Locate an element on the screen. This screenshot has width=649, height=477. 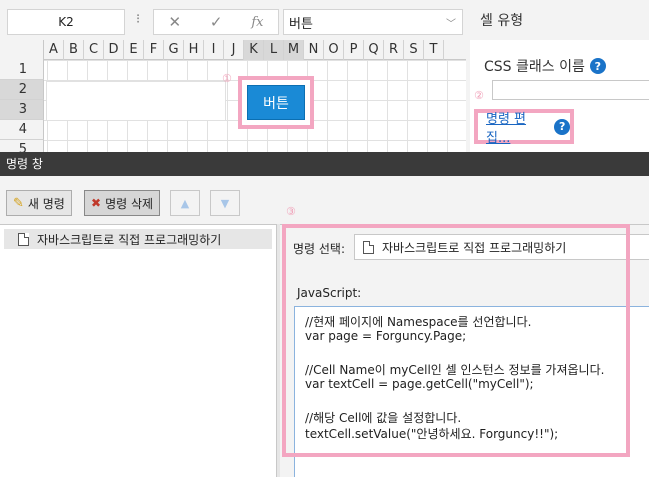
cancel-icon: ✕ is located at coordinates (174, 22).